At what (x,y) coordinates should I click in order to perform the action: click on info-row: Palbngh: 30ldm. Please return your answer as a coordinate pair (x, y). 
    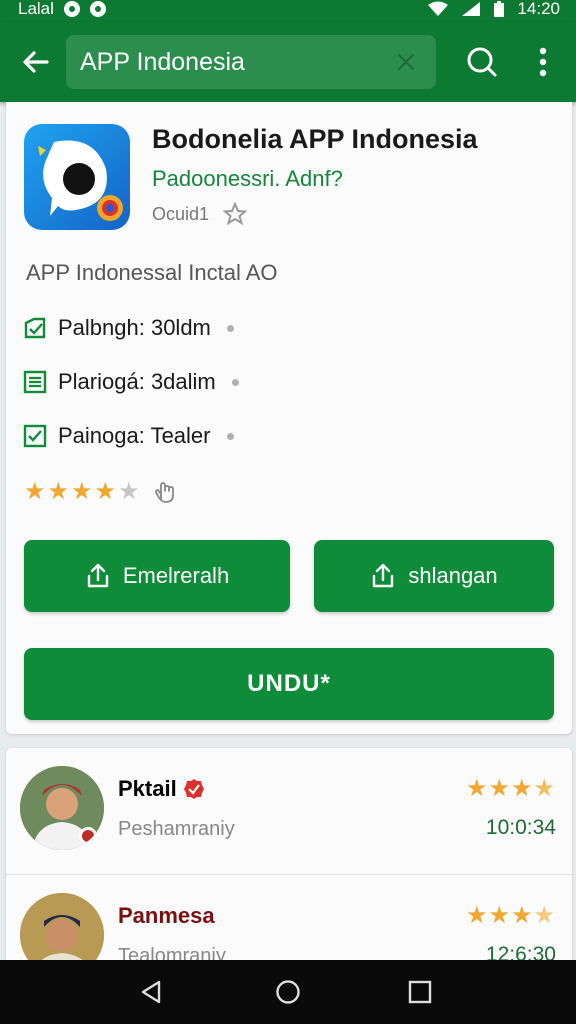
    Looking at the image, I should click on (128, 328).